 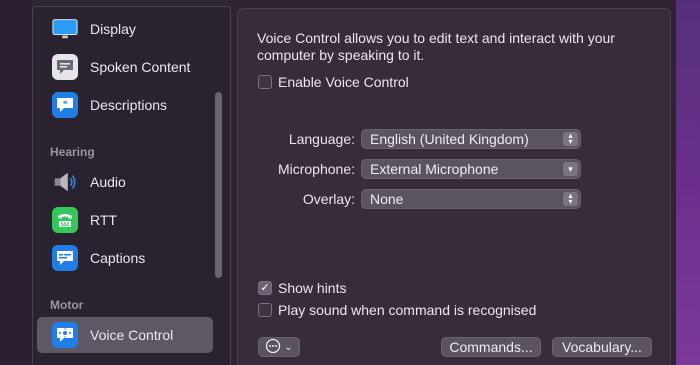 What do you see at coordinates (140, 67) in the screenshot?
I see `sidebar-item-label: Spoken Content` at bounding box center [140, 67].